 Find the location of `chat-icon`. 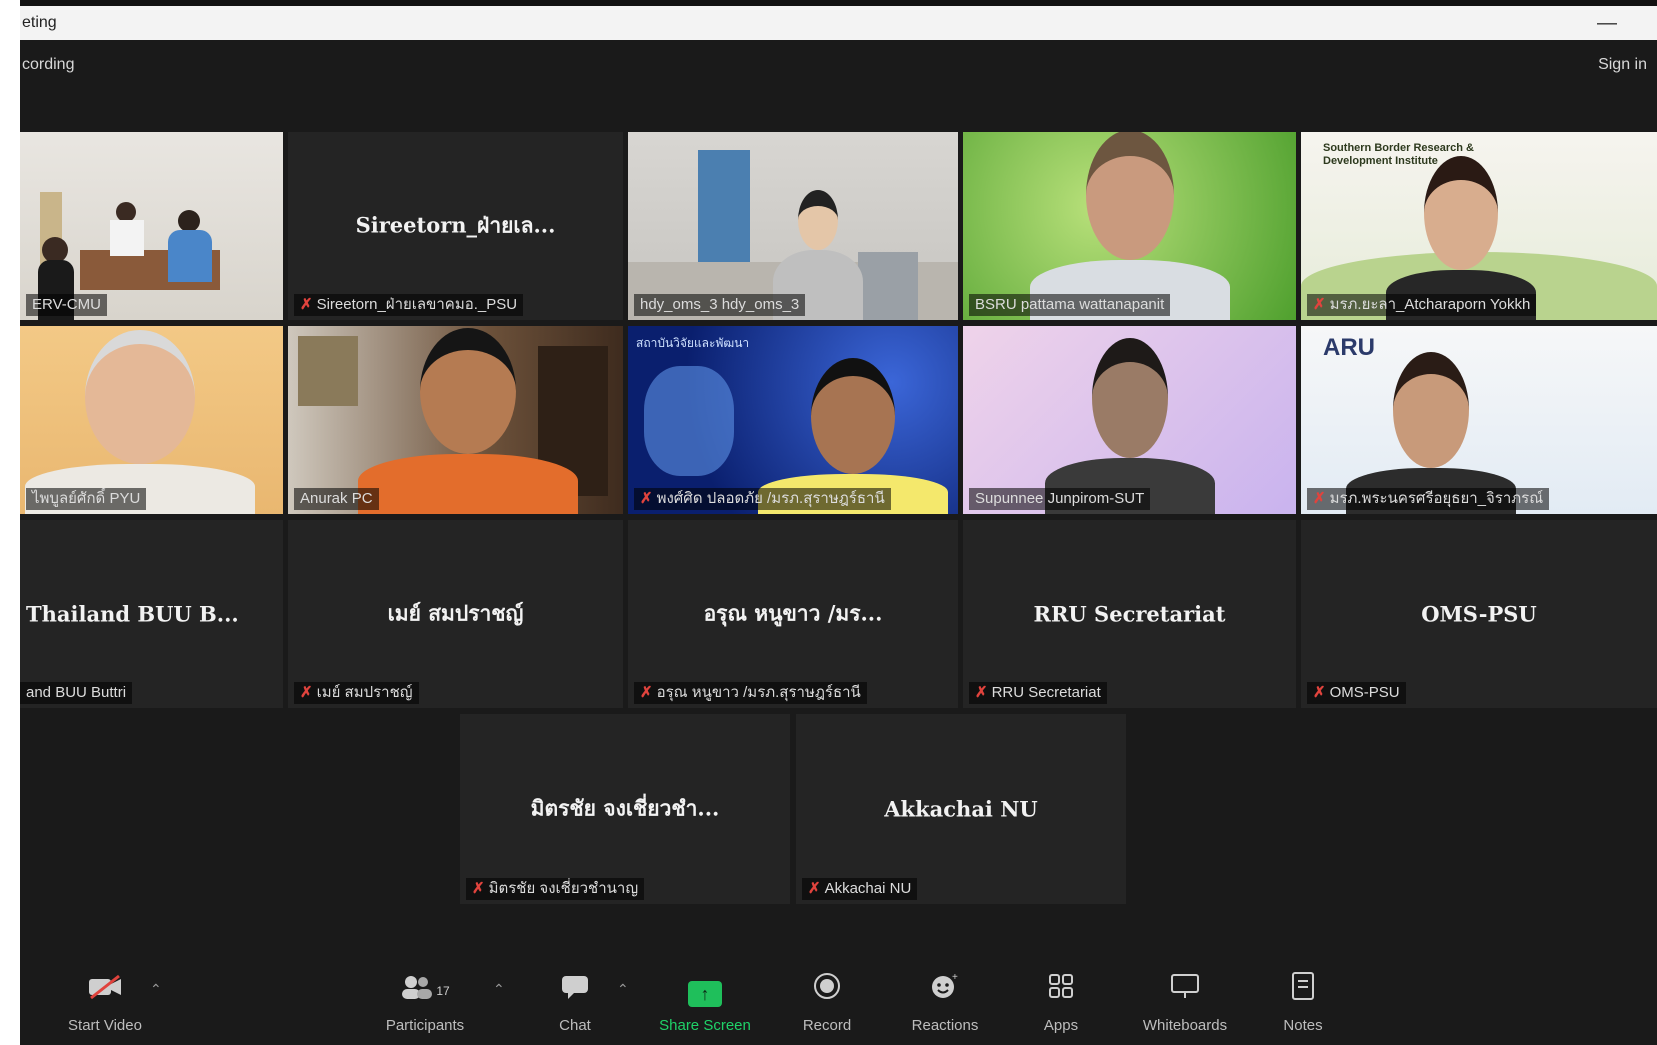

chat-icon is located at coordinates (575, 991).